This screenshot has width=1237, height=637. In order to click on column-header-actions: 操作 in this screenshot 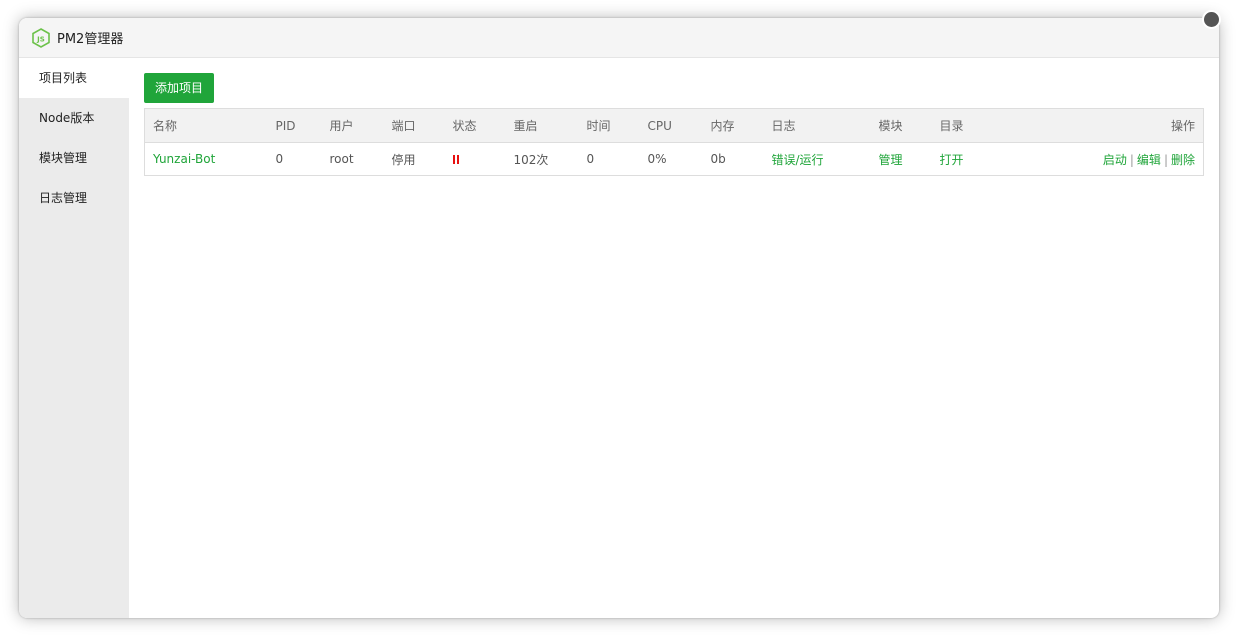, I will do `click(1107, 125)`.